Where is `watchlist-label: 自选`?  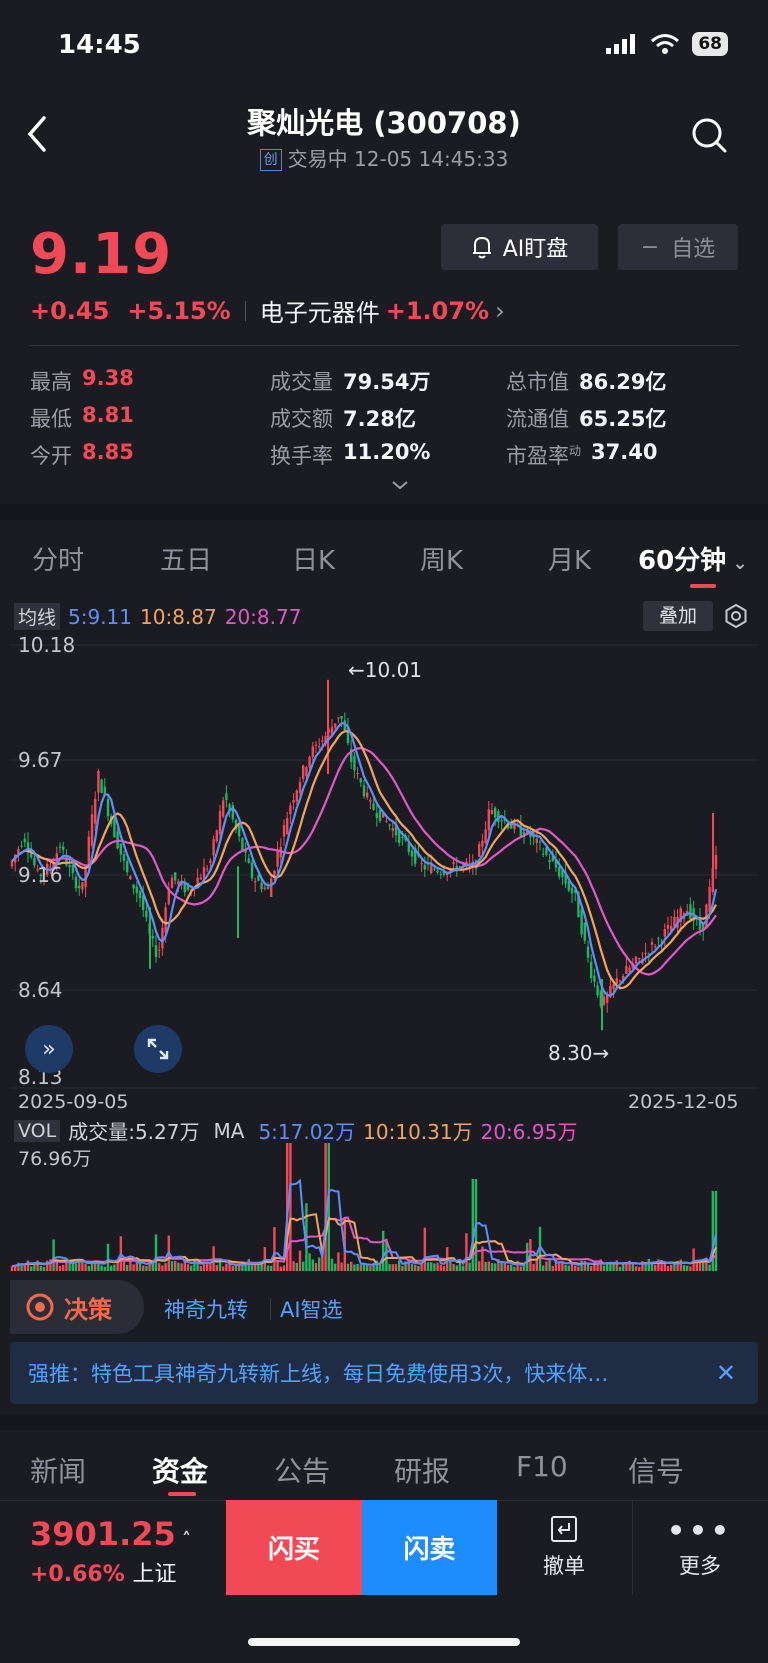
watchlist-label: 自选 is located at coordinates (693, 249).